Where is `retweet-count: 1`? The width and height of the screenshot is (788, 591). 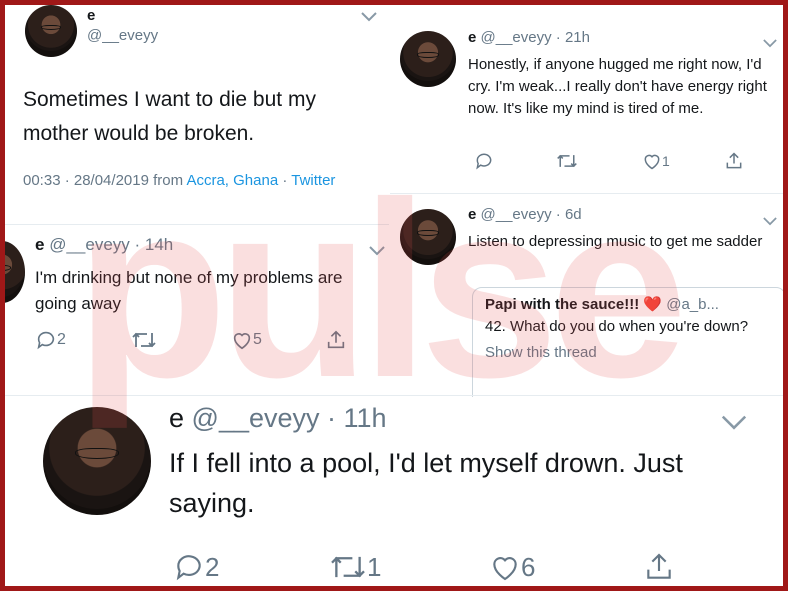
retweet-count: 1 is located at coordinates (374, 566).